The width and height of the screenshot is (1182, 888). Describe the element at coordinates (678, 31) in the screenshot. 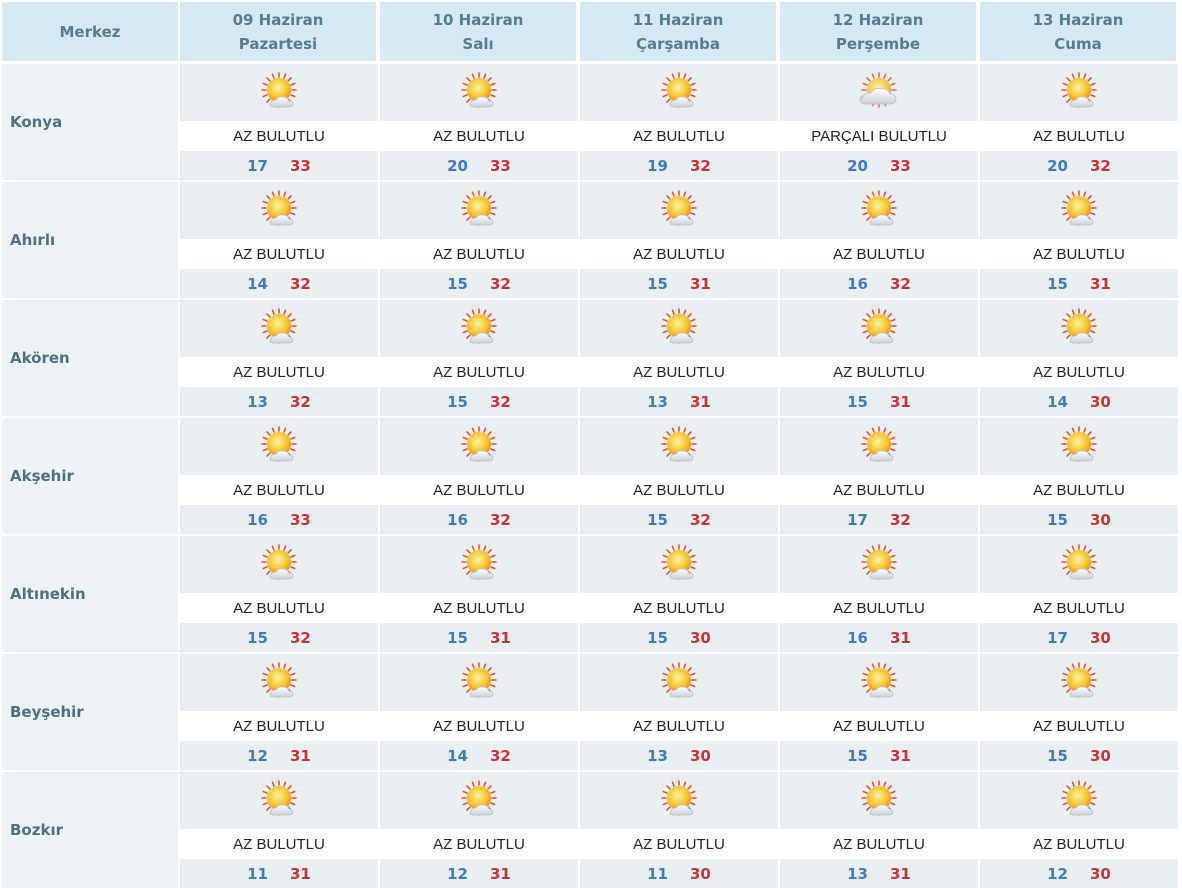

I see `day-header: 11 Haziran Çarşamba` at that location.